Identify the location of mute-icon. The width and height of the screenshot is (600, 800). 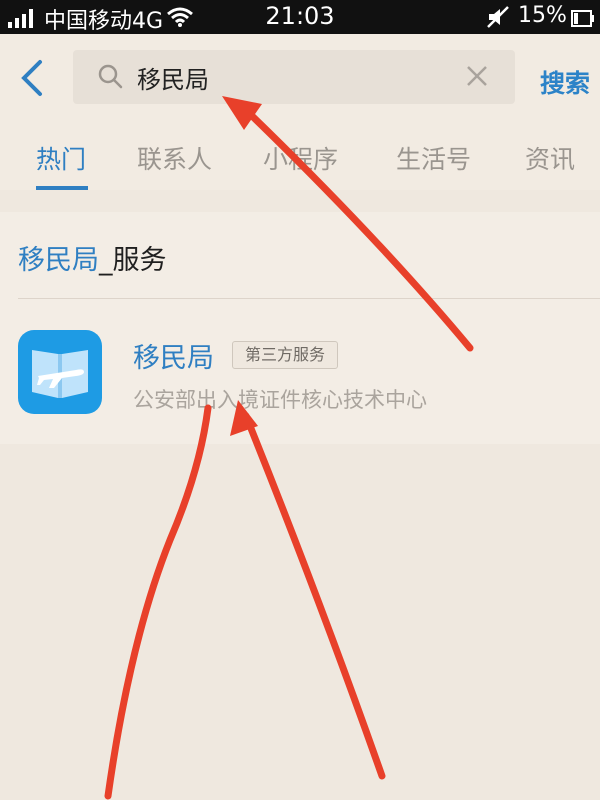
(498, 17).